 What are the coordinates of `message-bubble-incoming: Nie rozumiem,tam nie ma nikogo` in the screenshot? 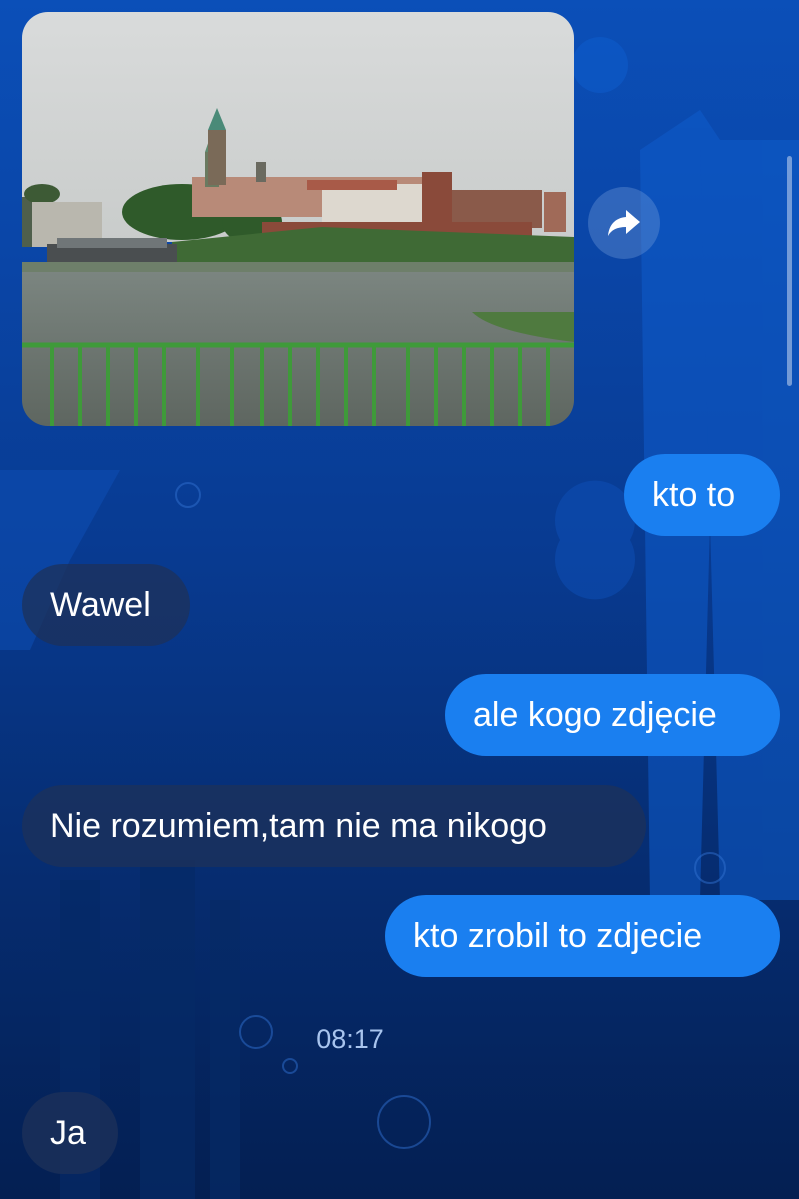 It's located at (334, 826).